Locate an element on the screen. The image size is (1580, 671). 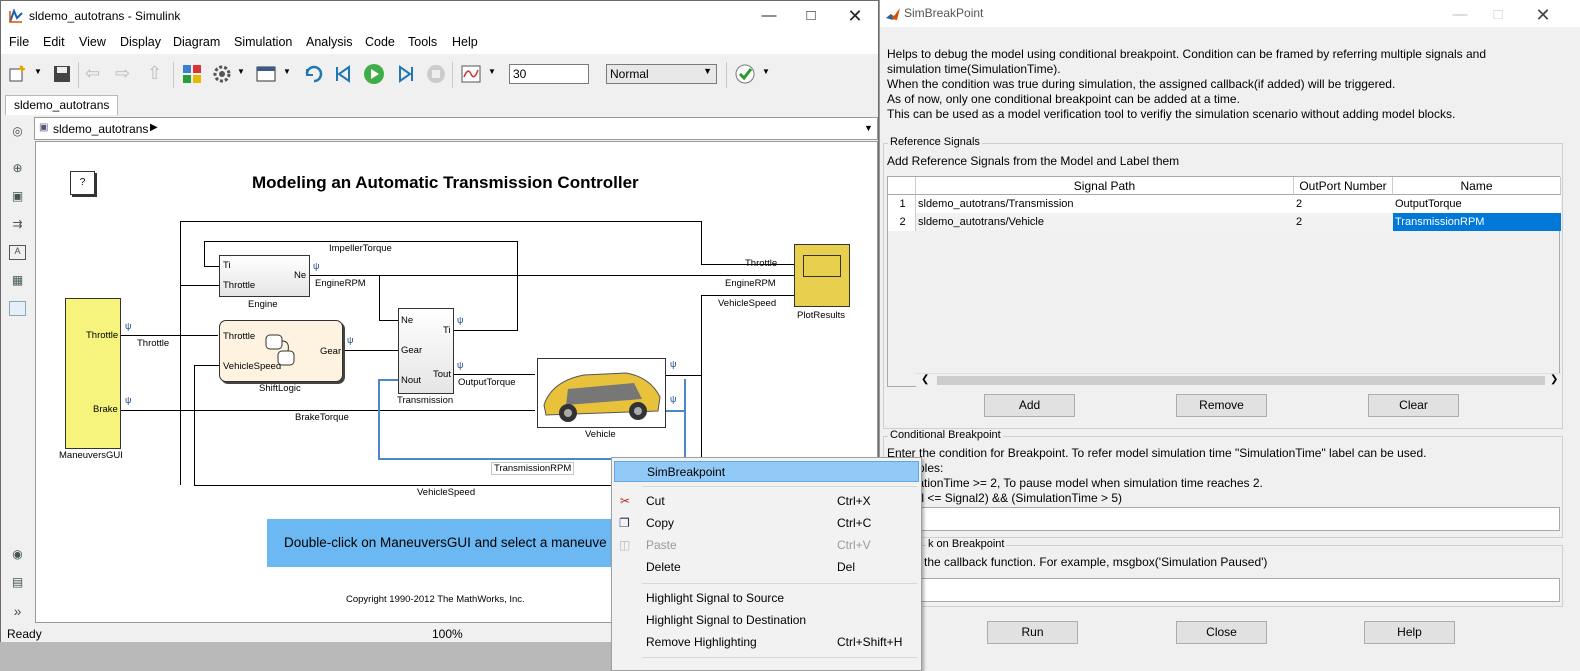
scroll-left-icon: ❮ is located at coordinates (925, 379).